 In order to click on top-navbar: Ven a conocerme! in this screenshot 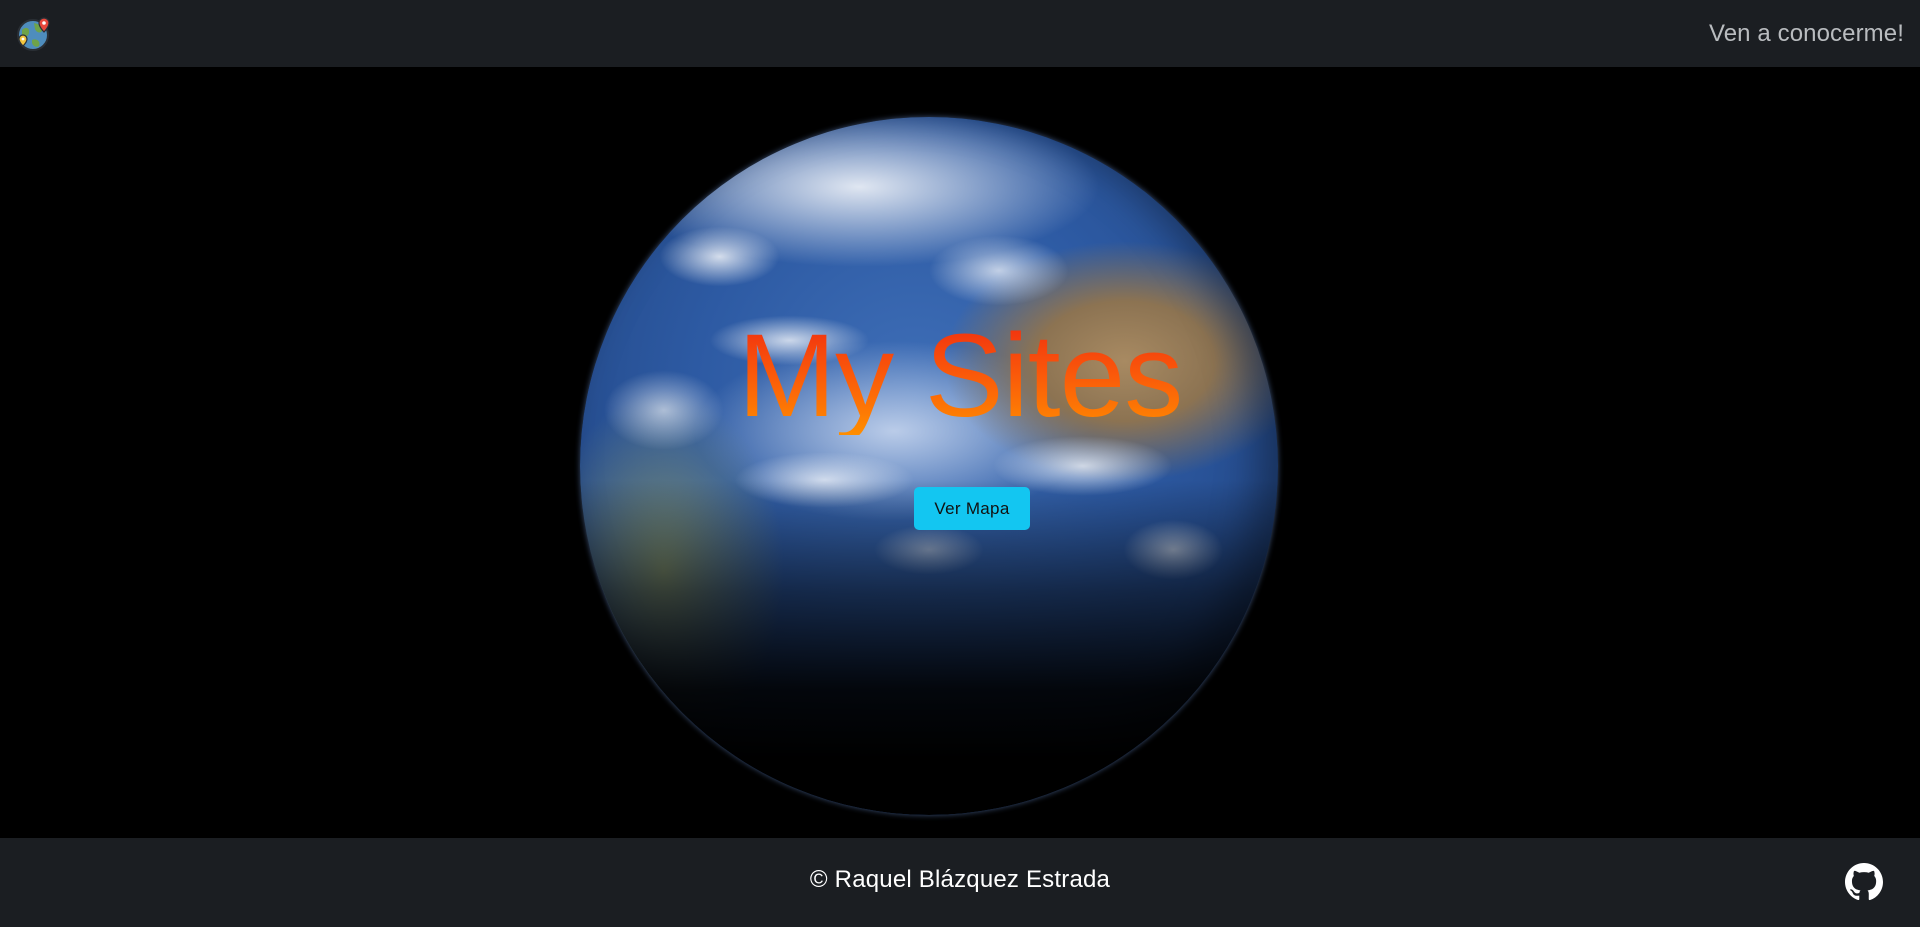, I will do `click(960, 33)`.